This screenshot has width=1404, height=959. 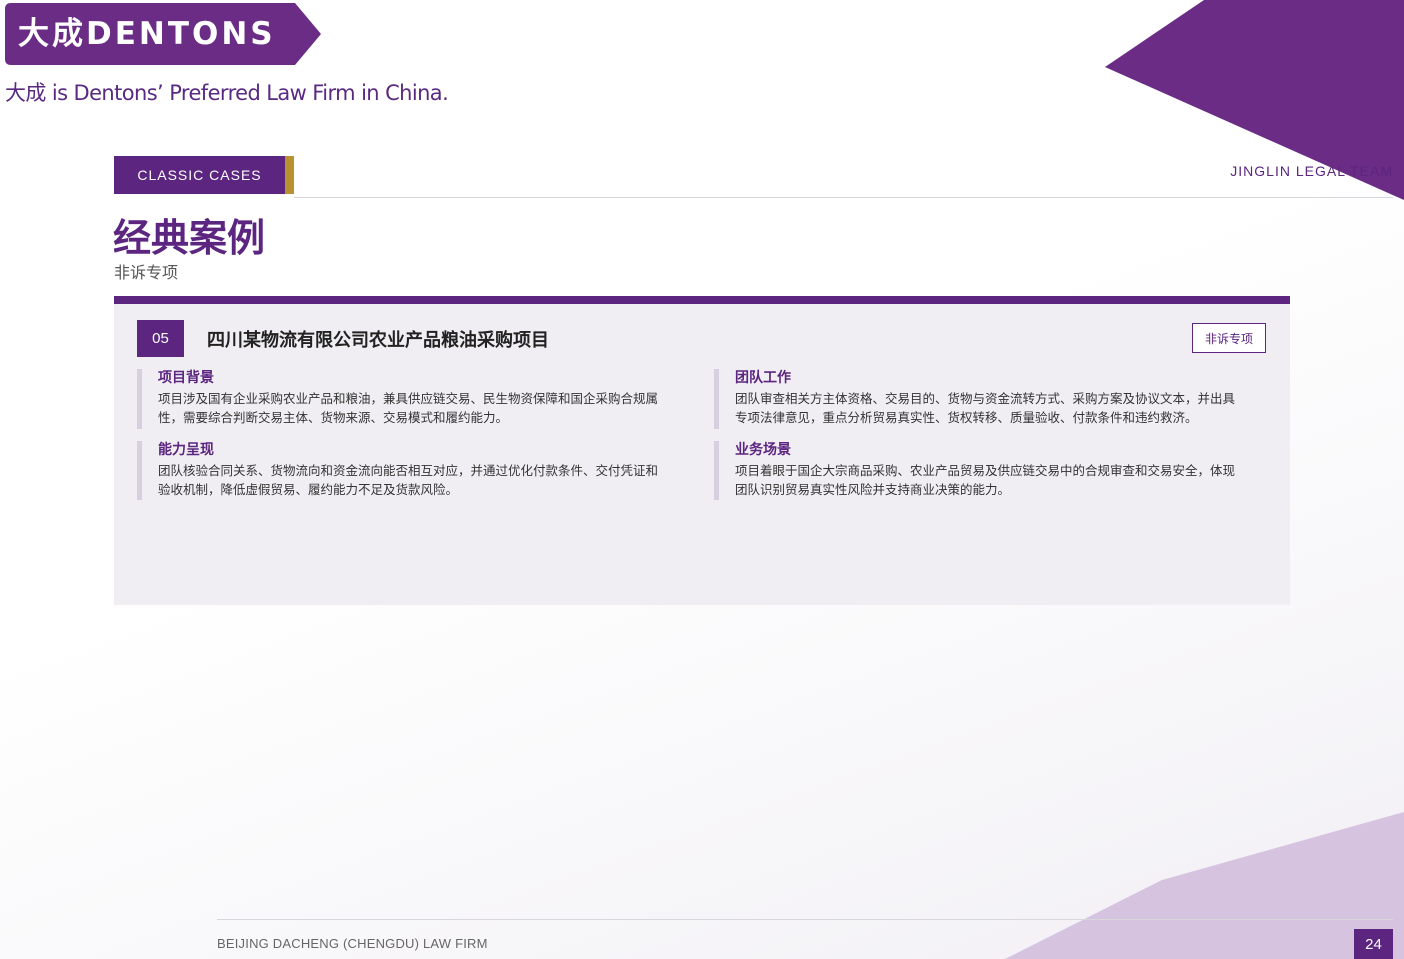 I want to click on block-text-line: 项目着眼于国企大宗商品采购、农业产品贸易及供应链交易中的合规审查和交易安全，体现, so click(x=985, y=471).